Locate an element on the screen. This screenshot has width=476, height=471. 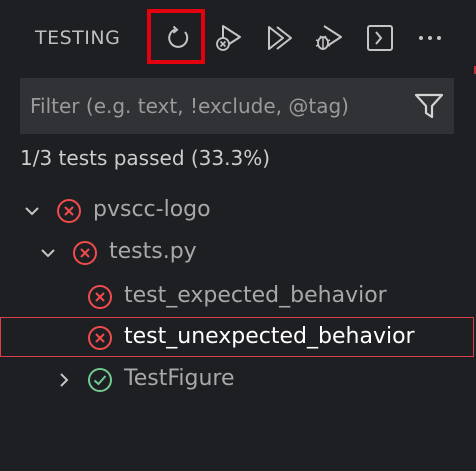
run-failed-tests-button is located at coordinates (229, 38).